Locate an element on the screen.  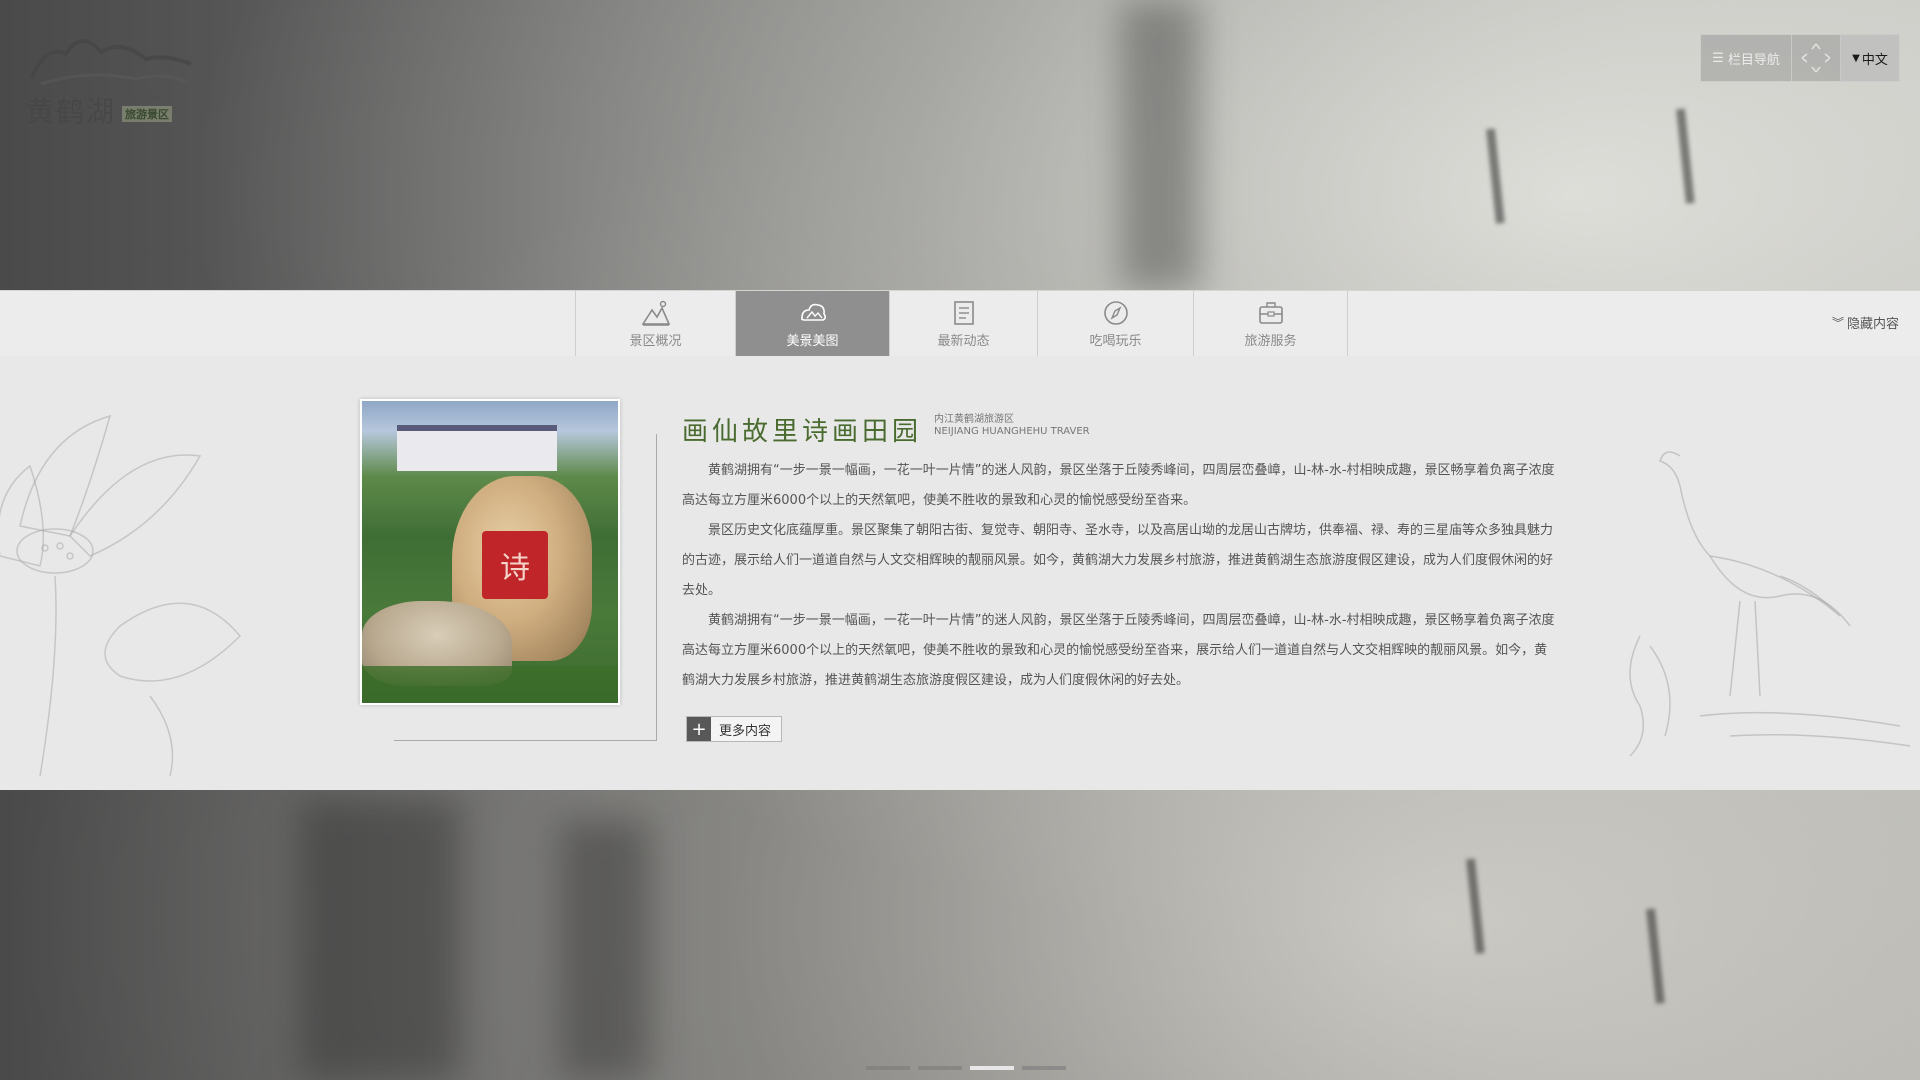
nav-menu-button: ☰ 栏目导航 is located at coordinates (1746, 58).